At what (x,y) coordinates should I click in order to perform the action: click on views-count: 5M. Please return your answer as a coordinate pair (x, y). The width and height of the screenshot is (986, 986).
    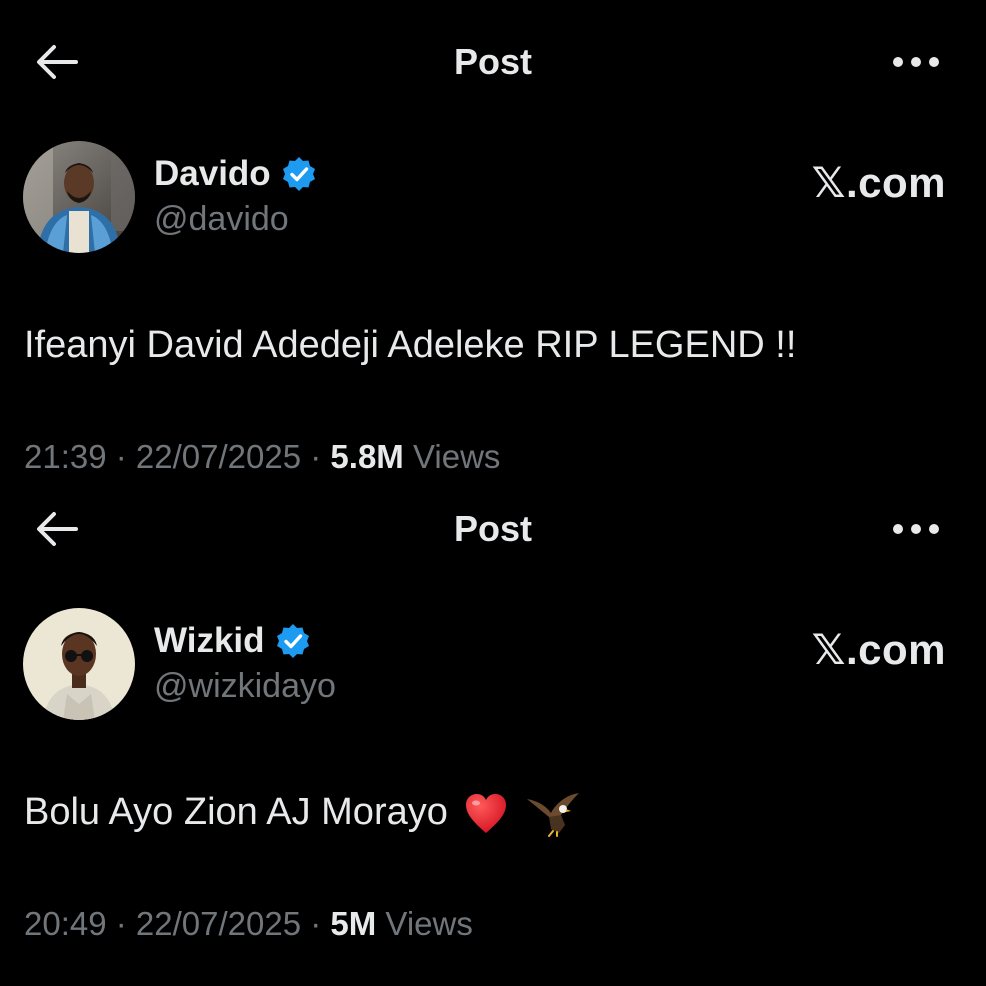
    Looking at the image, I should click on (353, 923).